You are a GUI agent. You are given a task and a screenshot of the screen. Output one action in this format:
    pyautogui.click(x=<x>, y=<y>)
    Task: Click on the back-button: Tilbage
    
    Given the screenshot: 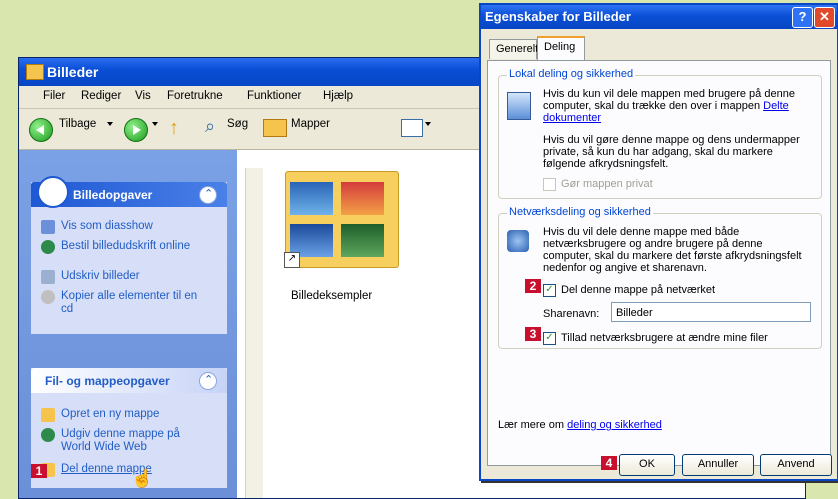 What is the action you would take?
    pyautogui.click(x=77, y=124)
    